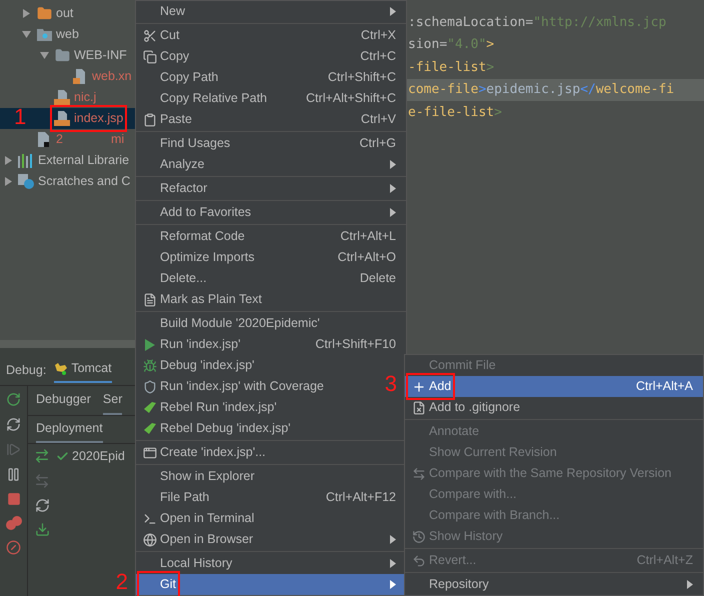  Describe the element at coordinates (271, 428) in the screenshot. I see `menu-item: Rebel Debug 'index.jsp'` at that location.